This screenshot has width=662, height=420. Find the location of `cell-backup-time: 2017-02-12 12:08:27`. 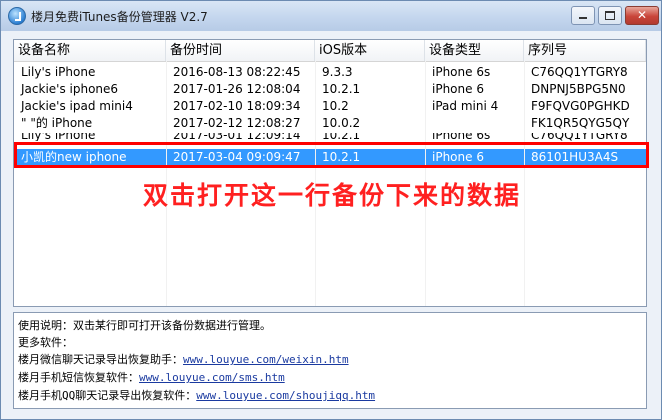

cell-backup-time: 2017-02-12 12:08:27 is located at coordinates (237, 123).